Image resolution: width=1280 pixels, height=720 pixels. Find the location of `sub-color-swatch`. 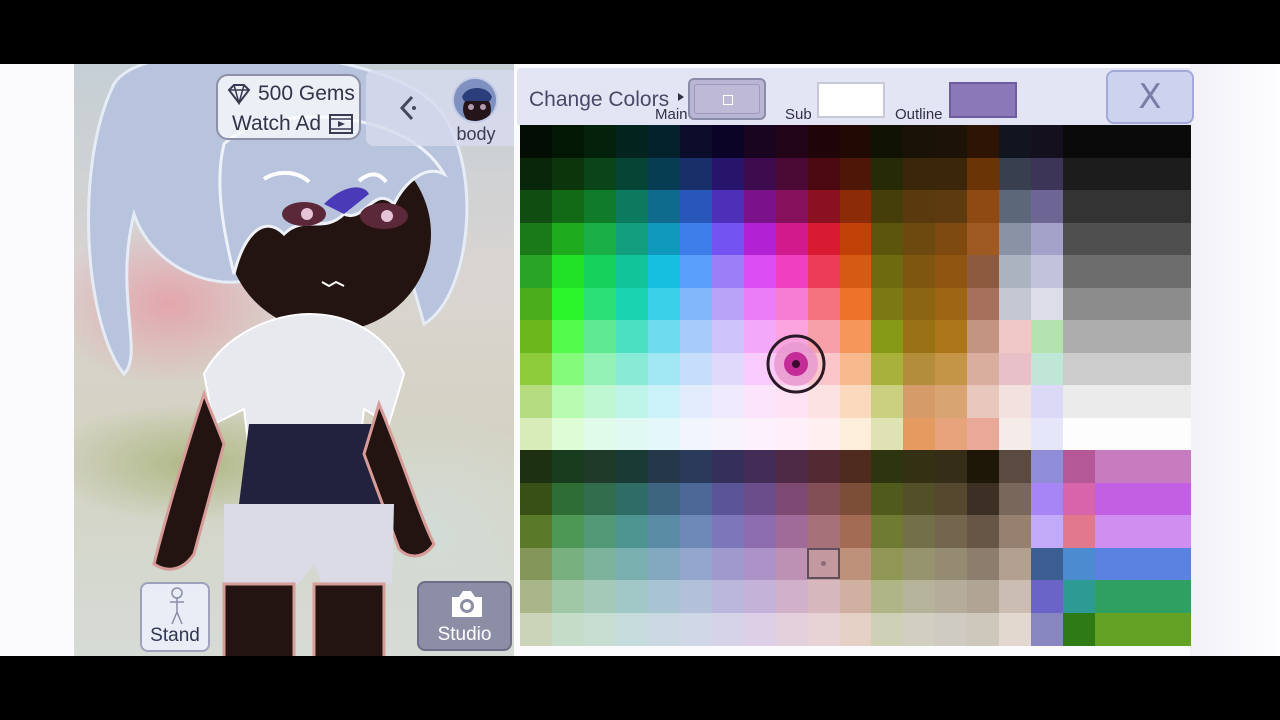

sub-color-swatch is located at coordinates (851, 100).